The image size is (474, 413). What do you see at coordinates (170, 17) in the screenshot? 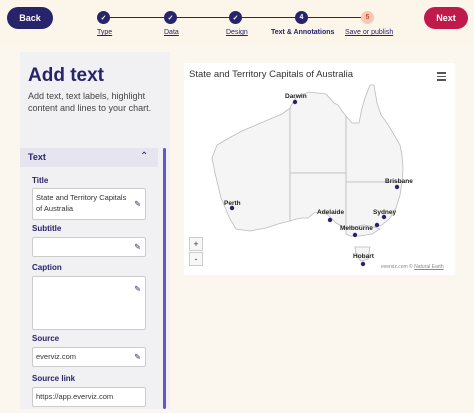
I see `step-2-icon: ✓` at bounding box center [170, 17].